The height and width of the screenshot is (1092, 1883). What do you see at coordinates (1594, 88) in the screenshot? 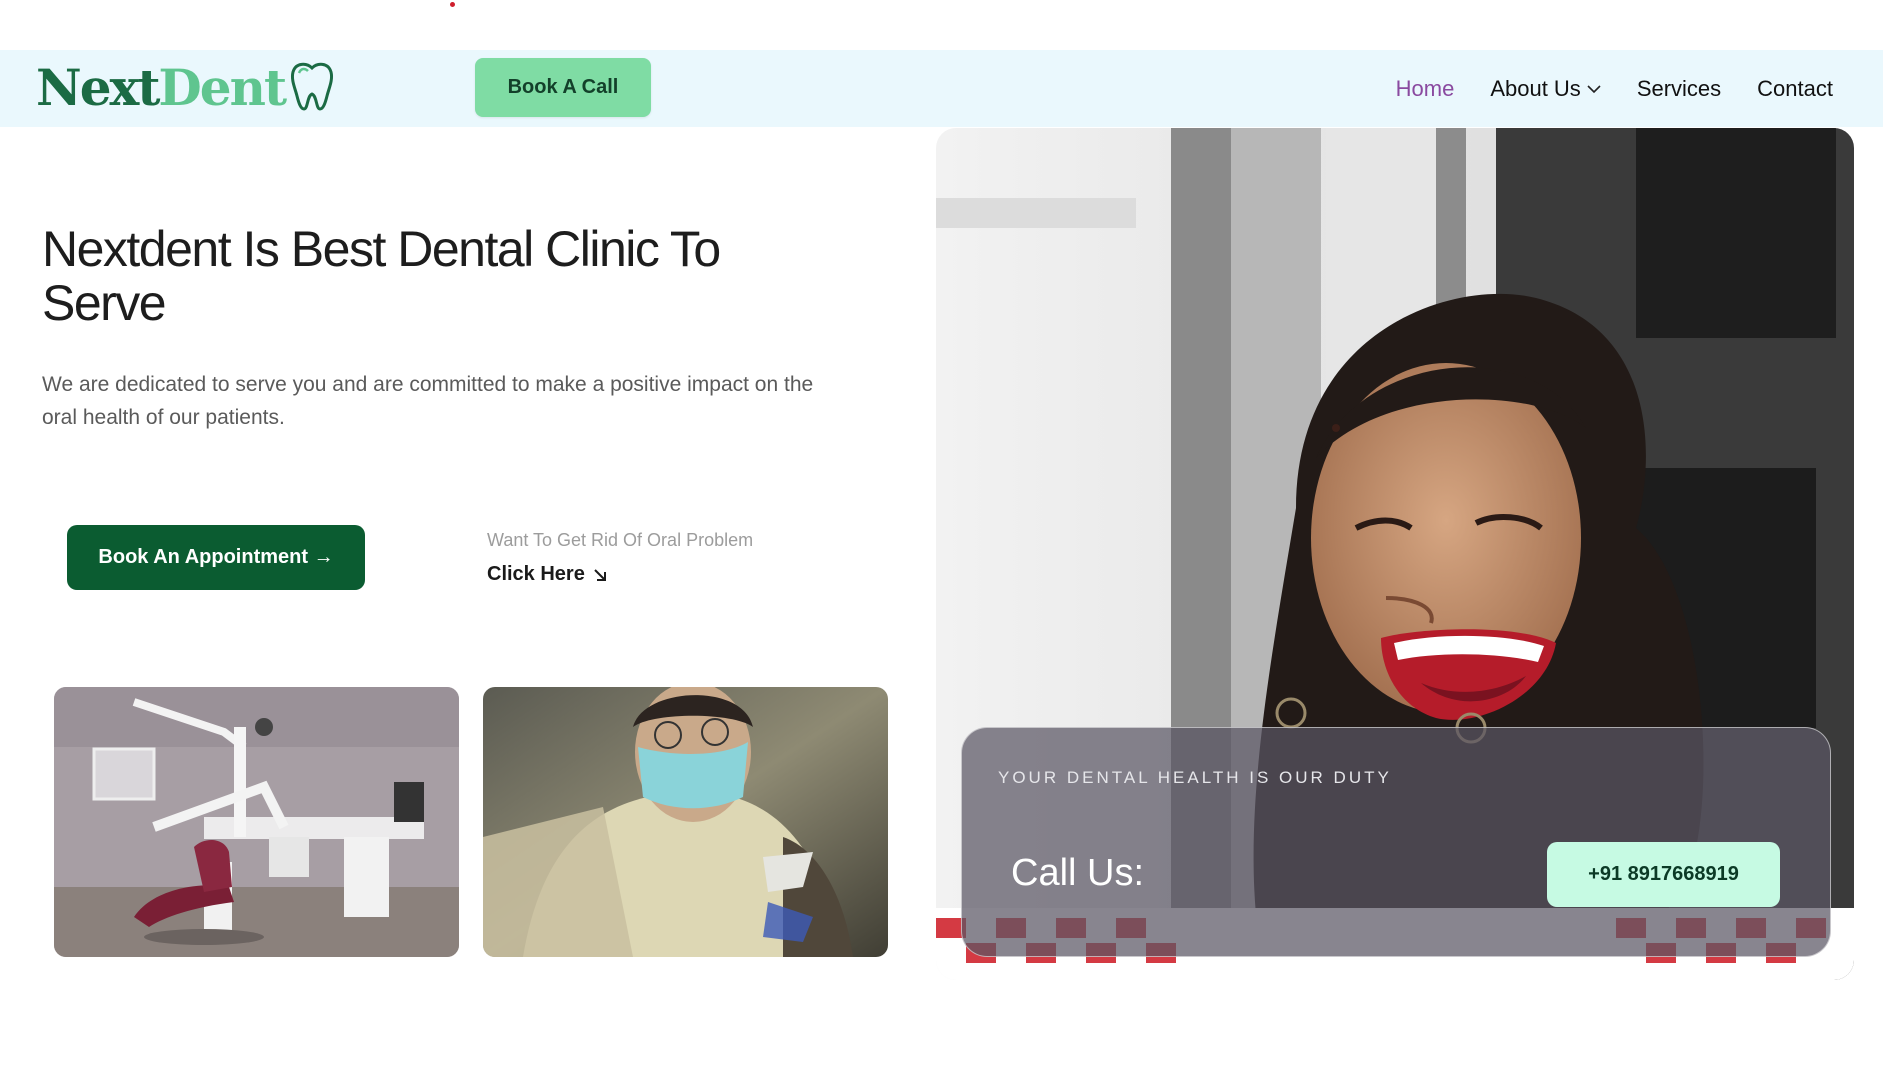
I see `chevron-down-icon` at bounding box center [1594, 88].